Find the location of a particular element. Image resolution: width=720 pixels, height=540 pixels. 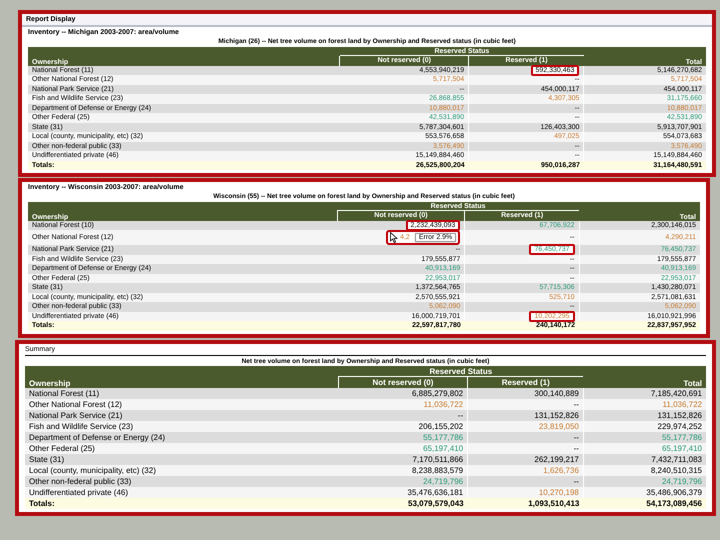

row-label: Undifferentiated private (46) is located at coordinates (78, 492).